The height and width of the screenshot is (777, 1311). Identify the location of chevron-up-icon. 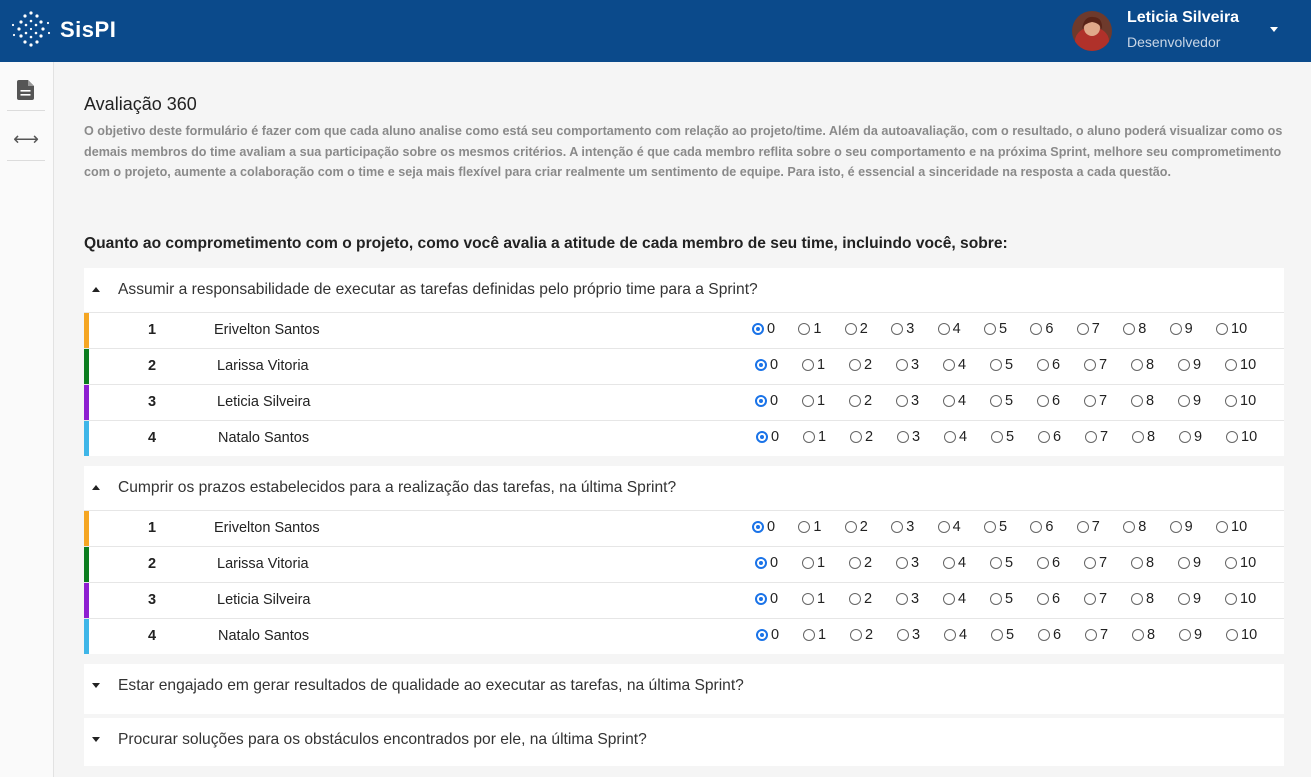
(96, 487).